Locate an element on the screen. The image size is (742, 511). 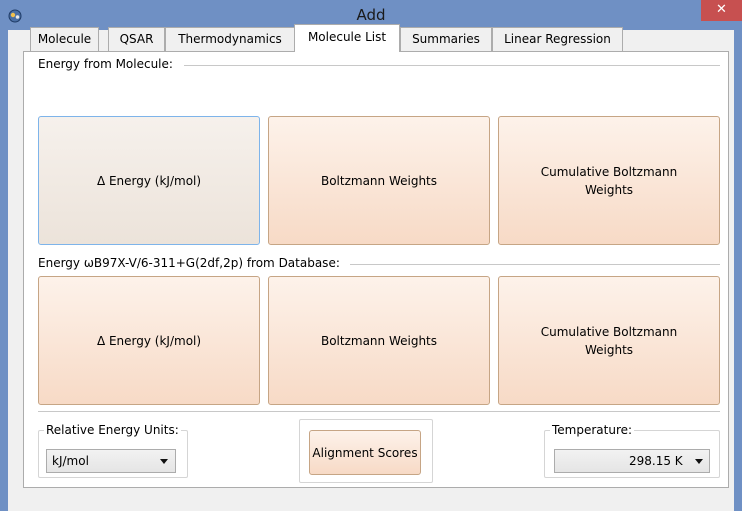
temperature-dropdown: 298.15 K is located at coordinates (632, 461).